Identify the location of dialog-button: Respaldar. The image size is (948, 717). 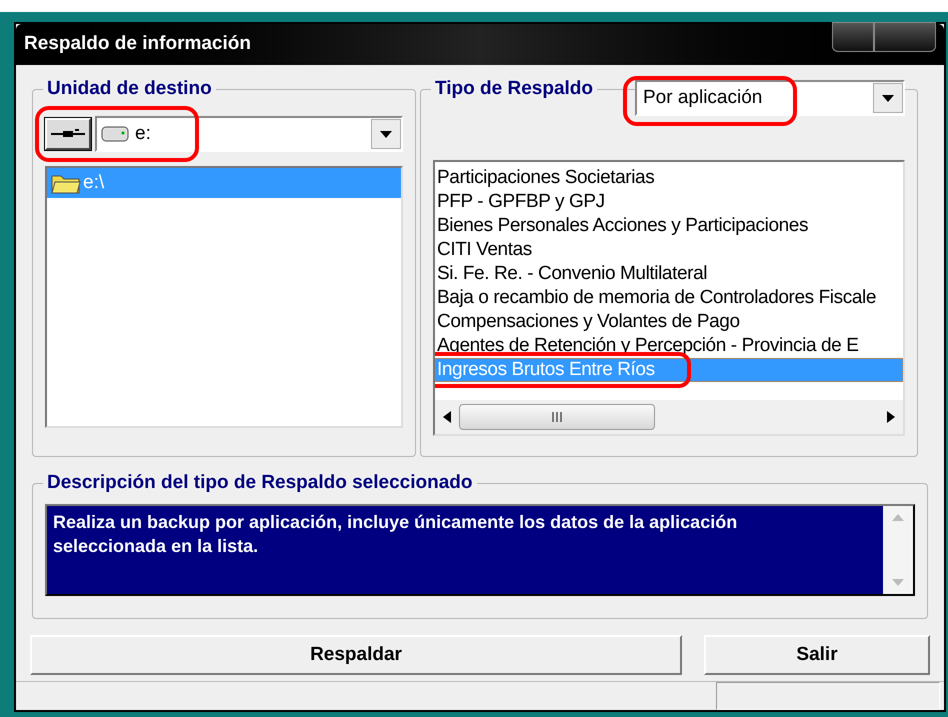
(356, 655).